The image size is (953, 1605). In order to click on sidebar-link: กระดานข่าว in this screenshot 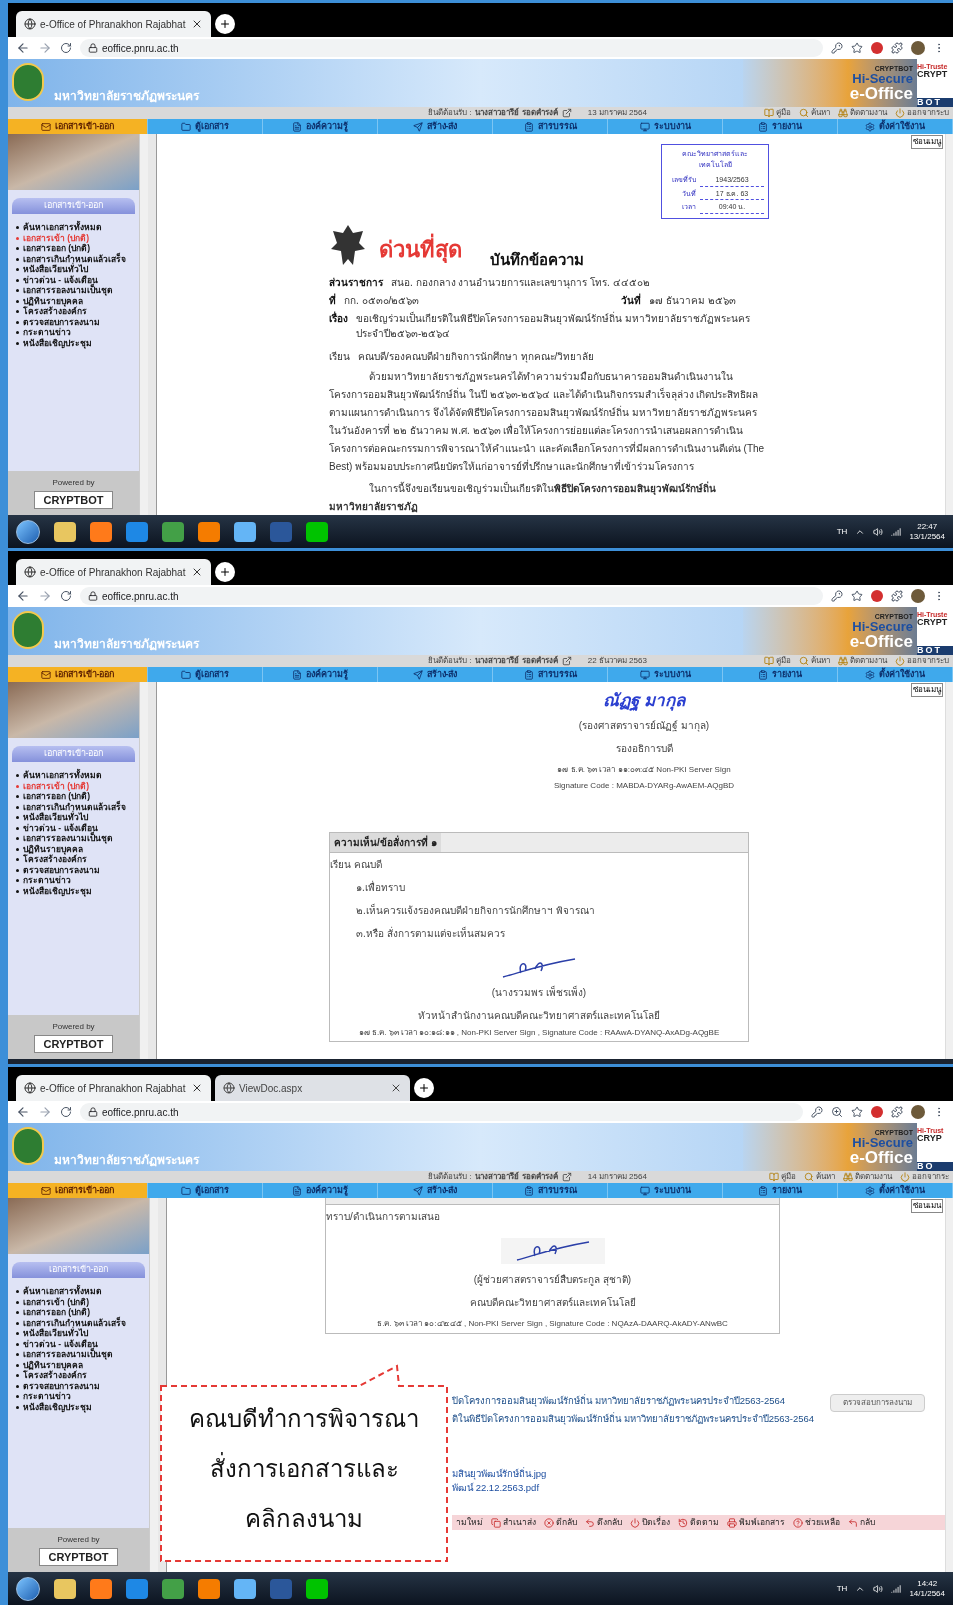, I will do `click(77, 880)`.